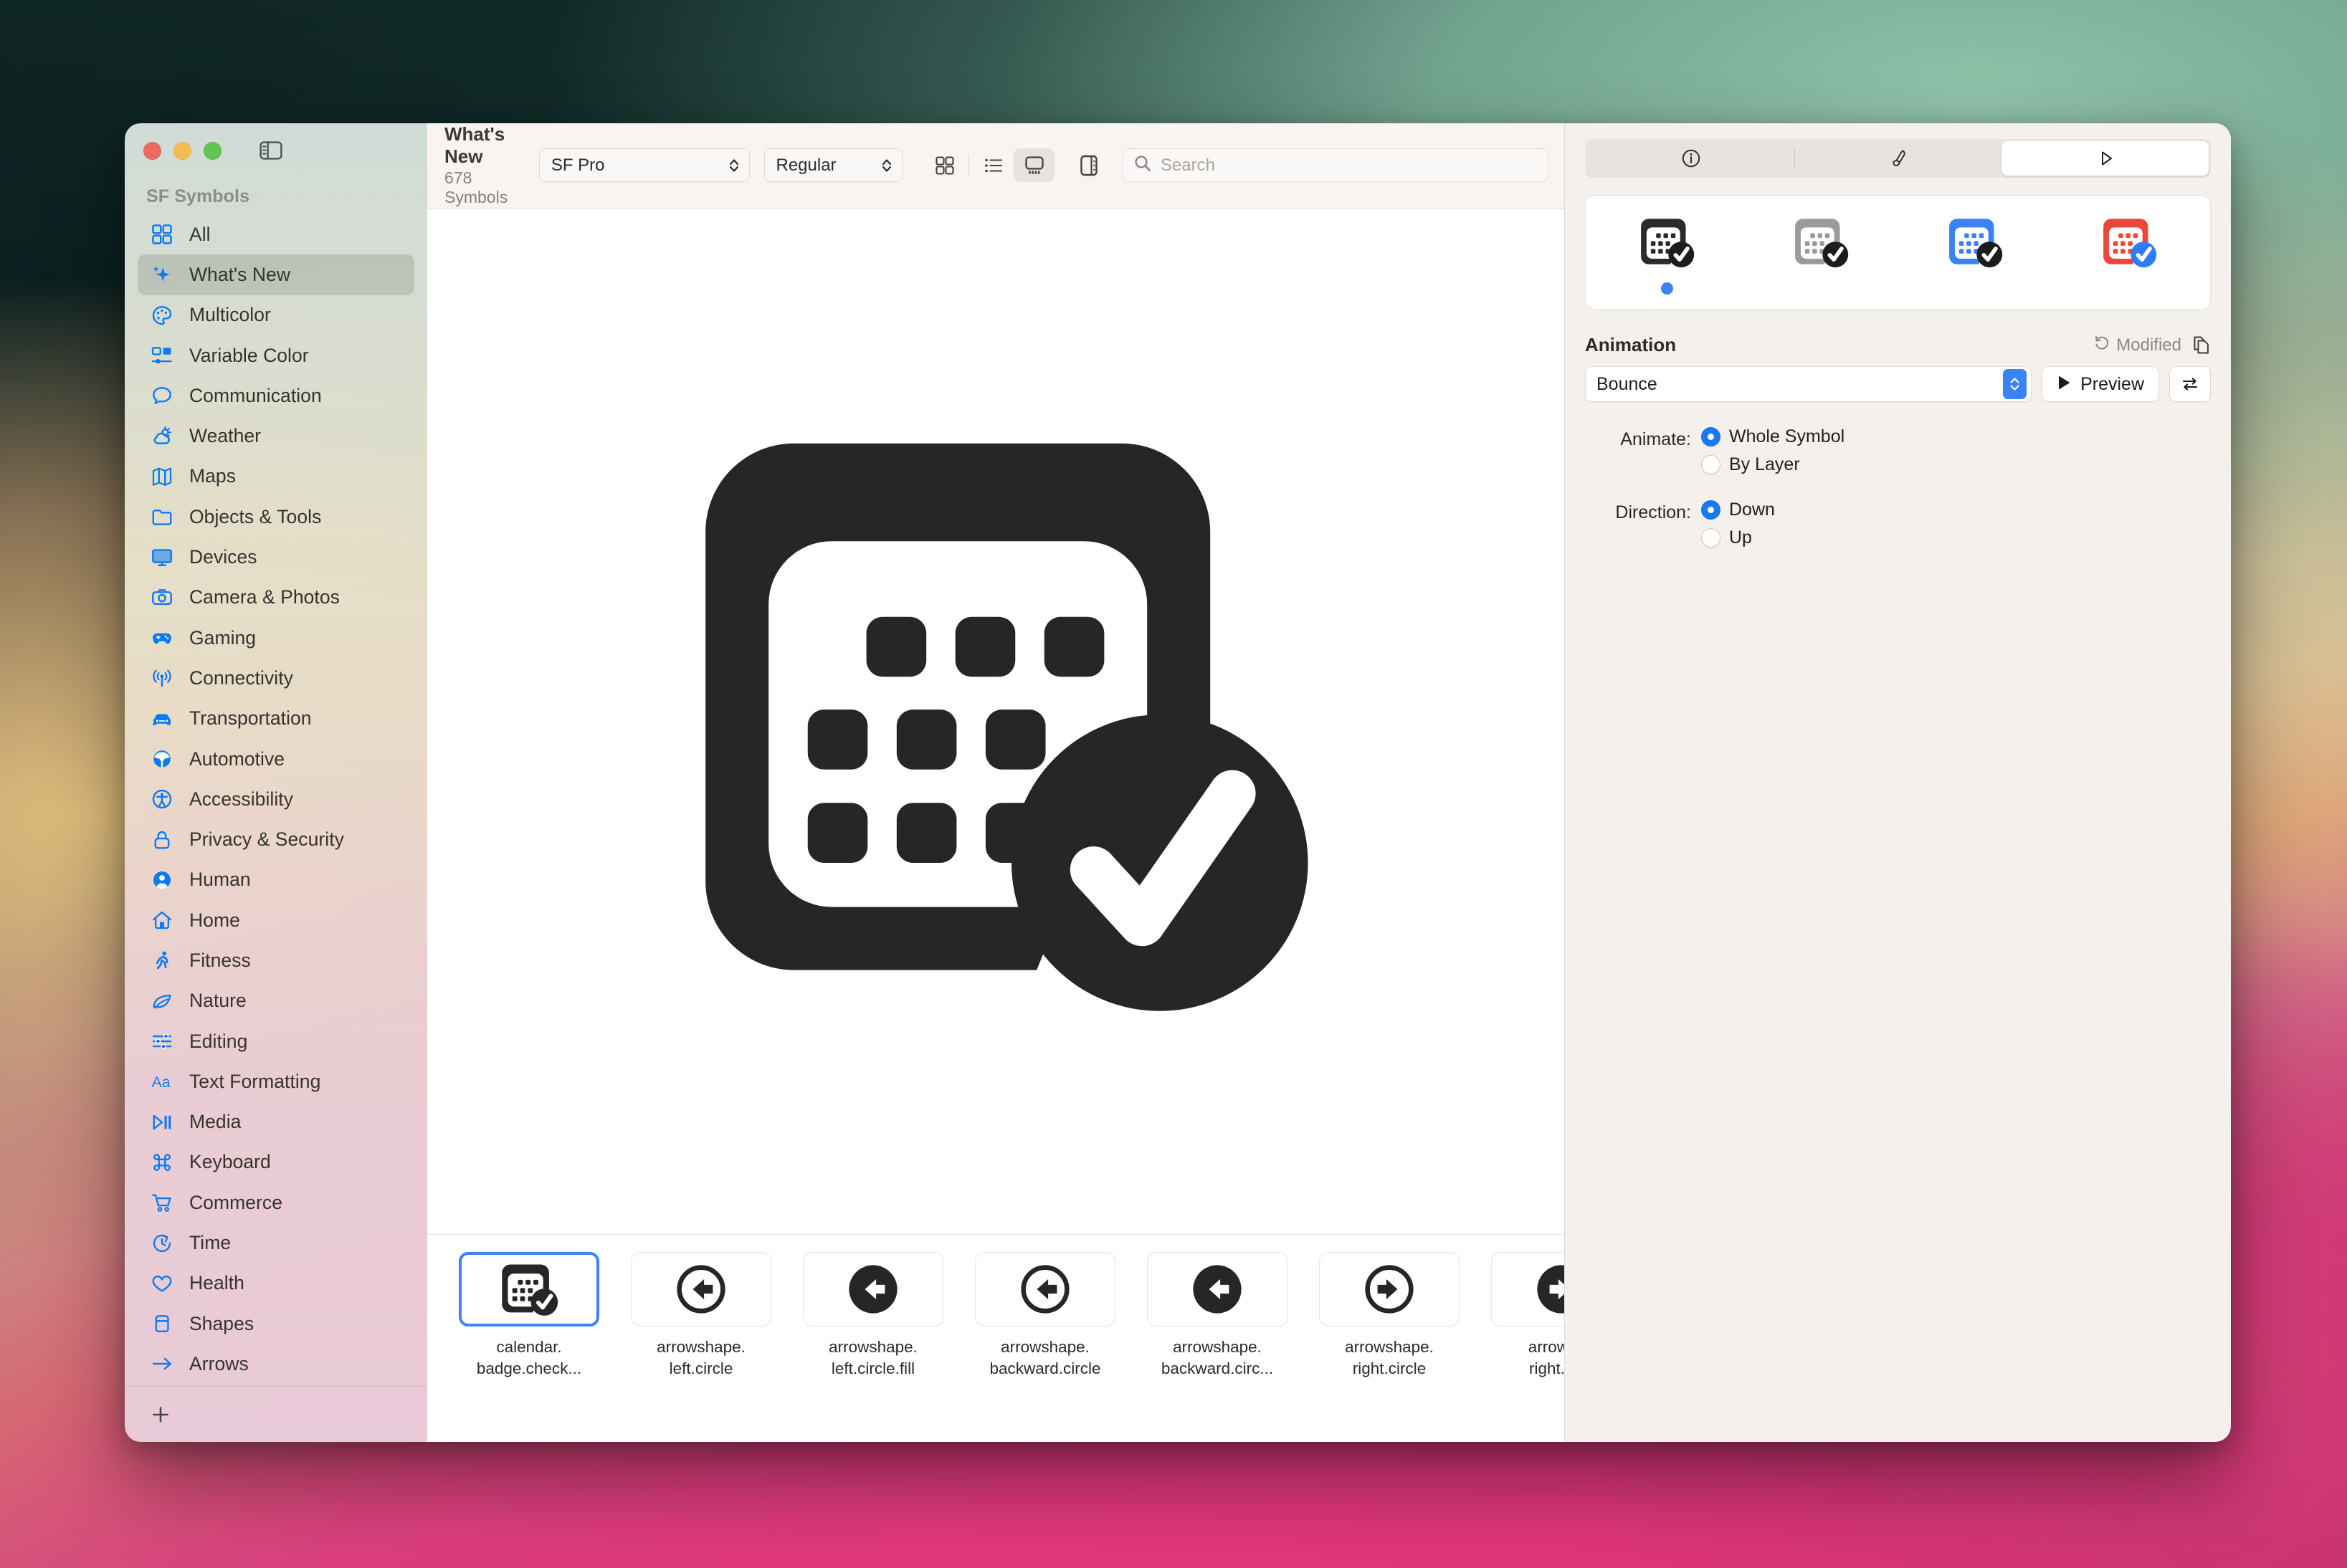 This screenshot has width=2347, height=1568. I want to click on sidebar-item-arrows: Arrows, so click(276, 1364).